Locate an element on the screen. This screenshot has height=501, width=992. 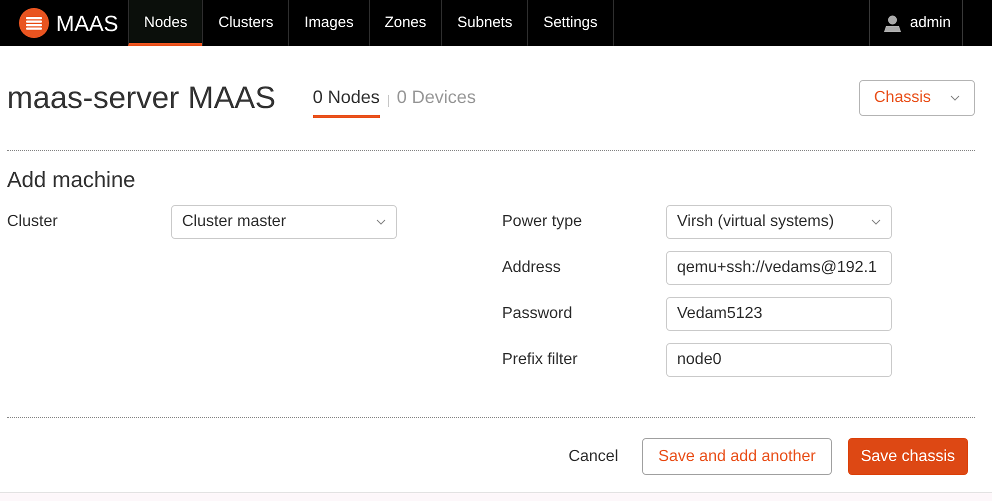
logo-icon is located at coordinates (34, 23).